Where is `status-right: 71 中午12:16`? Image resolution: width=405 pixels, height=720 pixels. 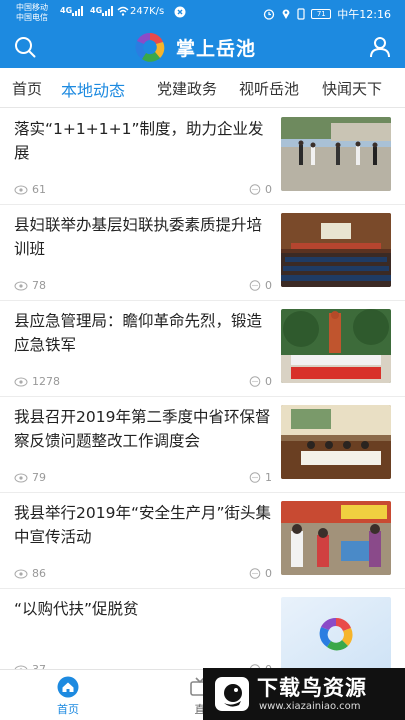 status-right: 71 中午12:16 is located at coordinates (327, 14).